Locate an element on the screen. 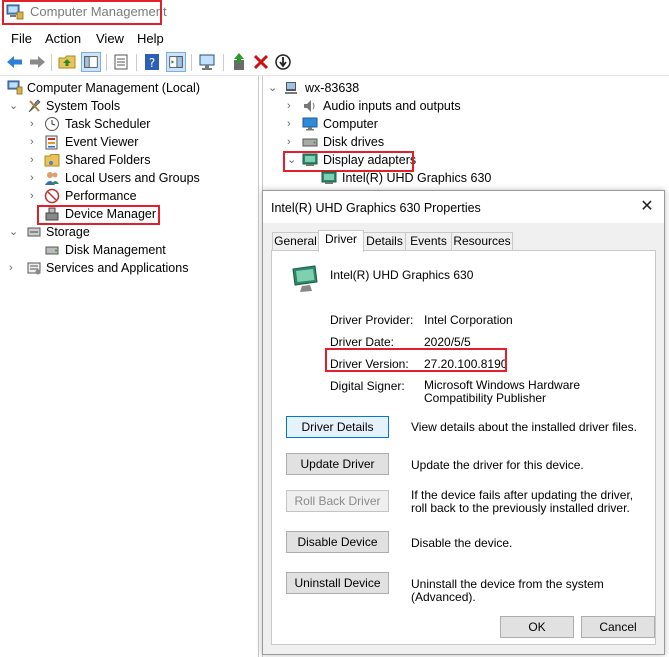  driver-version-highlight-box is located at coordinates (416, 360).